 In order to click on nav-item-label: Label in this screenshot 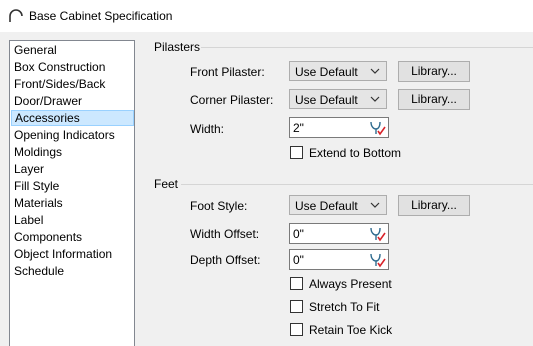, I will do `click(28, 220)`.